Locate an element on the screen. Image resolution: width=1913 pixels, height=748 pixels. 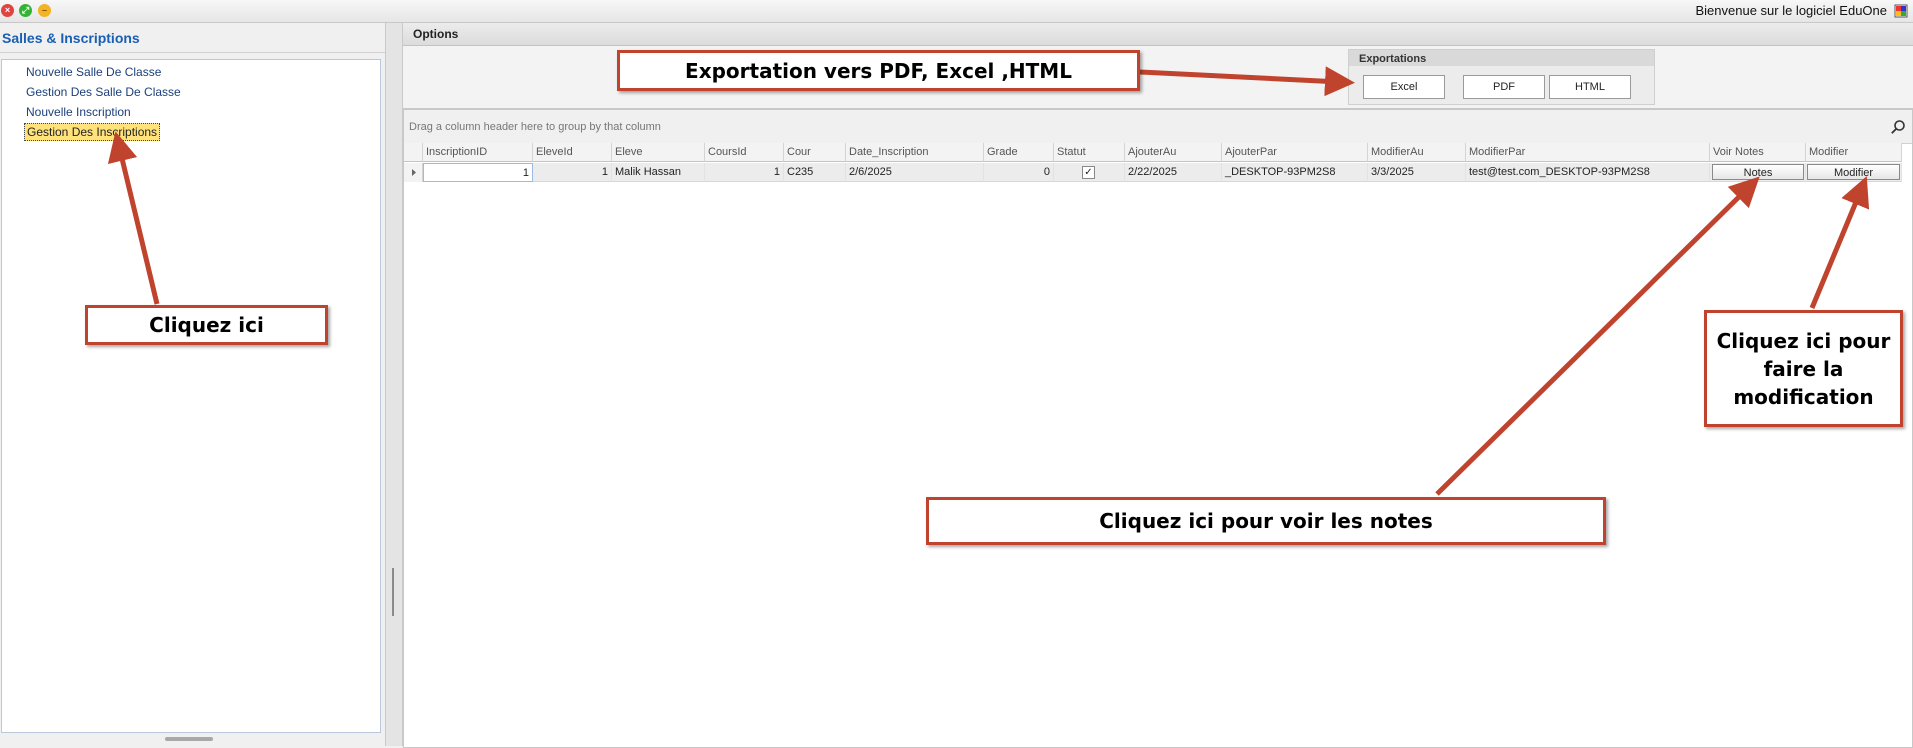
modify-callout: Cliquez ici pour faire la modification is located at coordinates (1803, 368).